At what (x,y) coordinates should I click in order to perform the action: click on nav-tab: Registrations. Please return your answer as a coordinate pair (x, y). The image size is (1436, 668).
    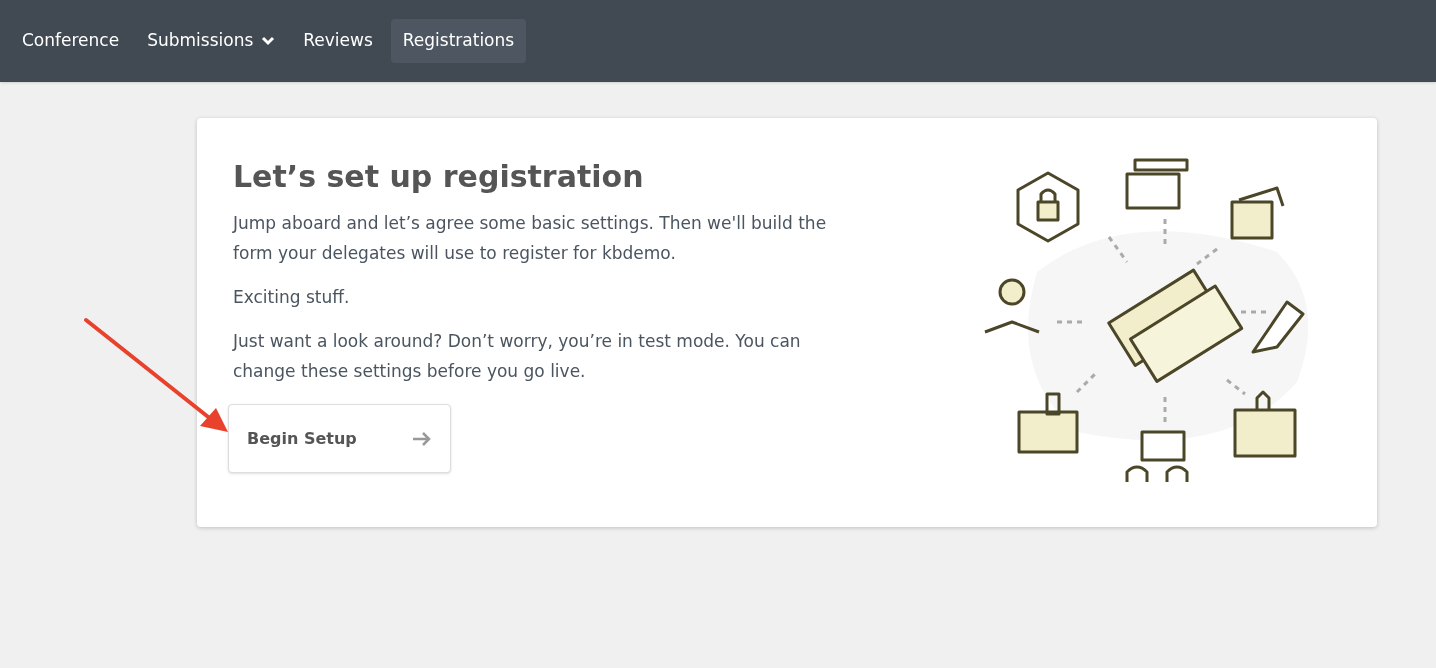
    Looking at the image, I should click on (458, 41).